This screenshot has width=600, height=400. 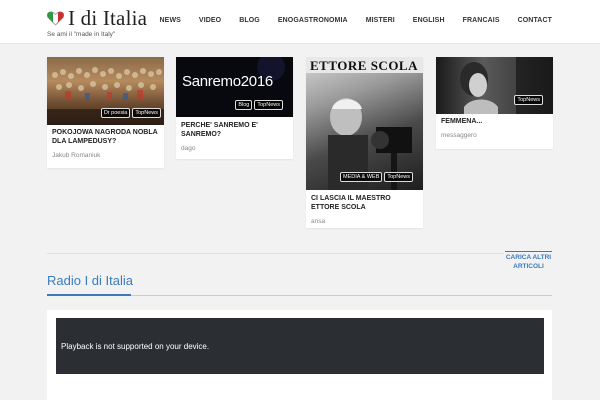 What do you see at coordinates (115, 113) in the screenshot?
I see `tag: Dr poesia` at bounding box center [115, 113].